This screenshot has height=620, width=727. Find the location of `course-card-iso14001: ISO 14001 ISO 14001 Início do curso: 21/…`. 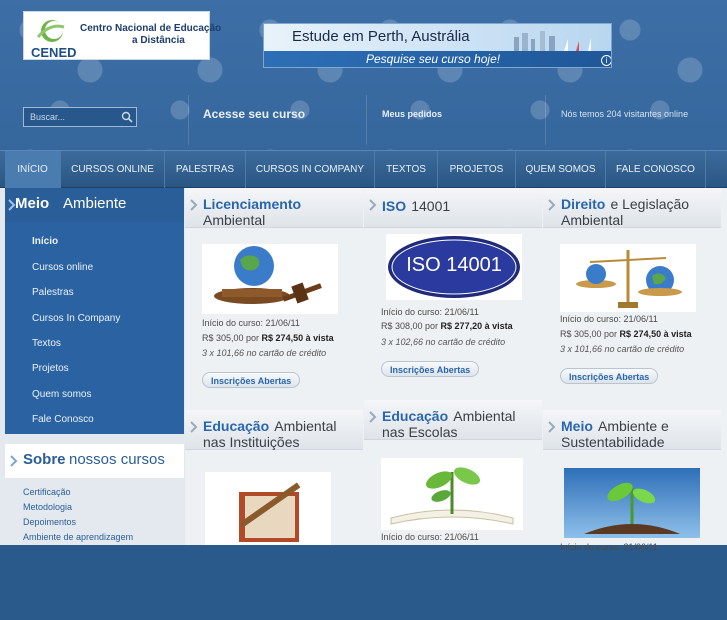

course-card-iso14001: ISO 14001 ISO 14001 Início do curso: 21/… is located at coordinates (453, 293).